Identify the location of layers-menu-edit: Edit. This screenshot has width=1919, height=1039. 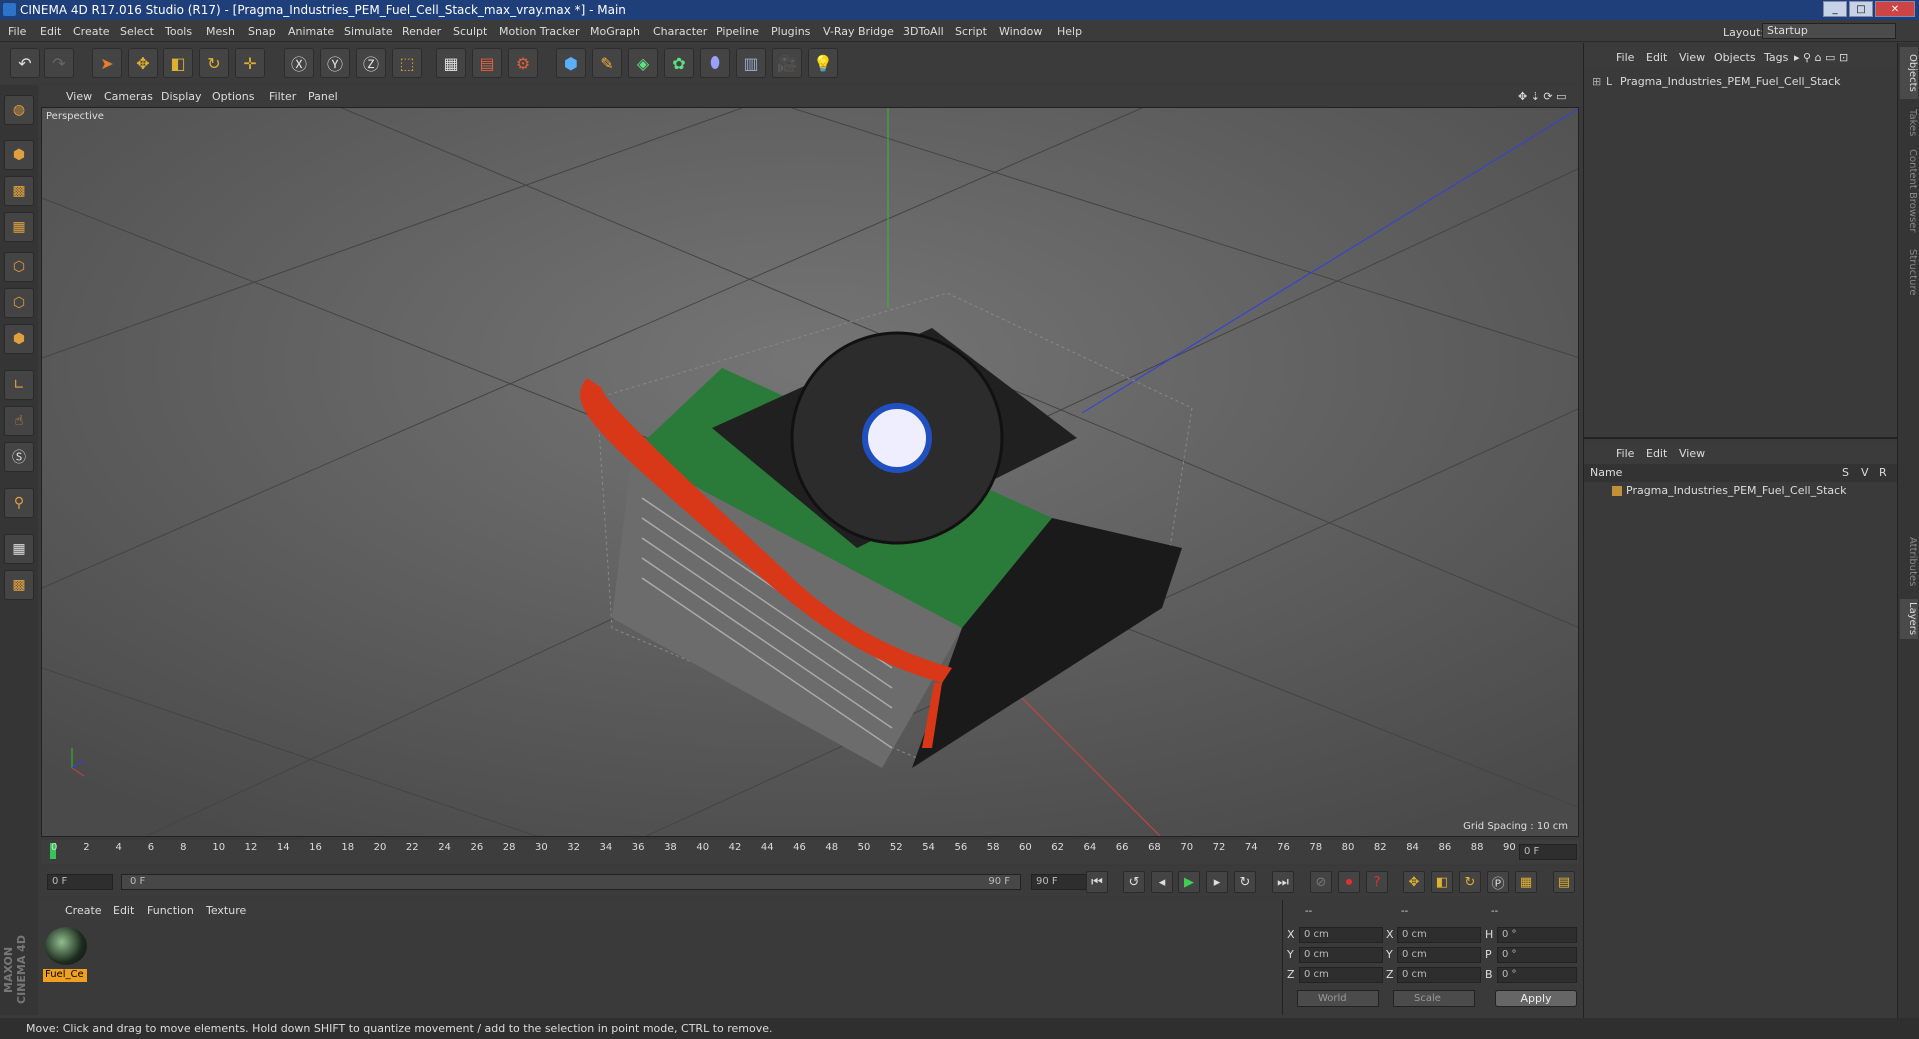
(1656, 453).